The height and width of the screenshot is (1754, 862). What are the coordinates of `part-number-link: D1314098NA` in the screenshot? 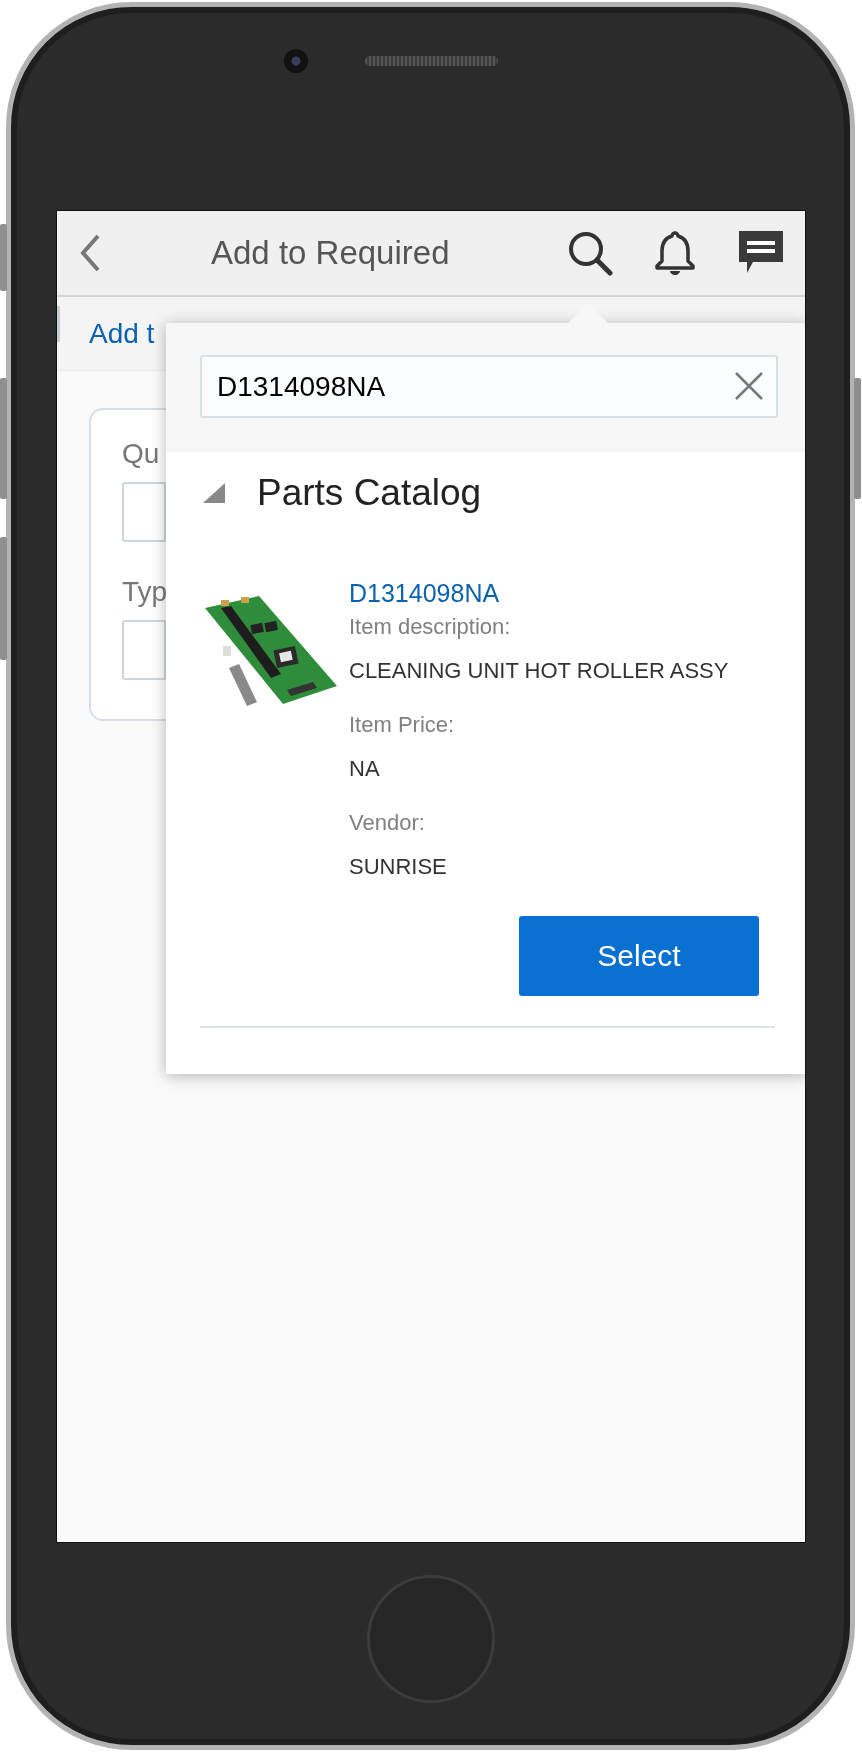 It's located at (424, 593).